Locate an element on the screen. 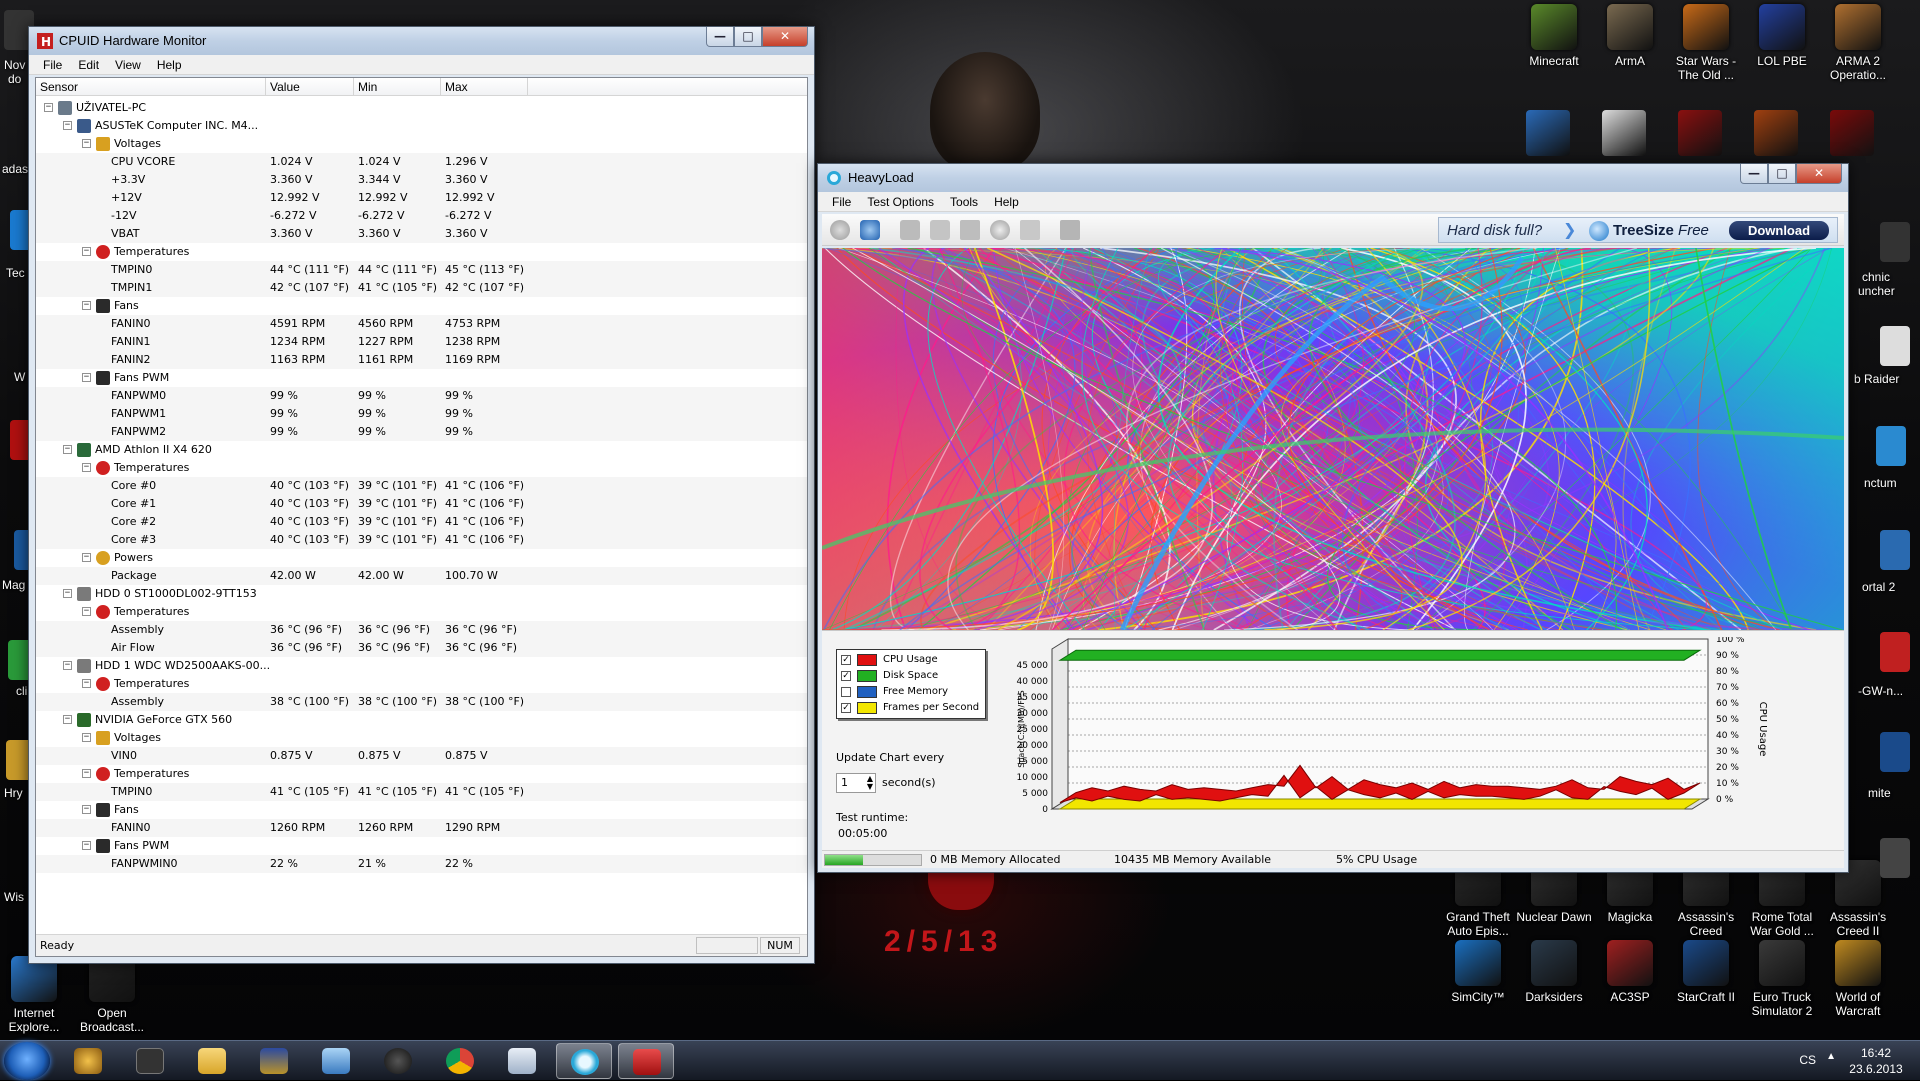 This screenshot has width=1920, height=1081. desktop-icon-arma: ArmA is located at coordinates (1630, 36).